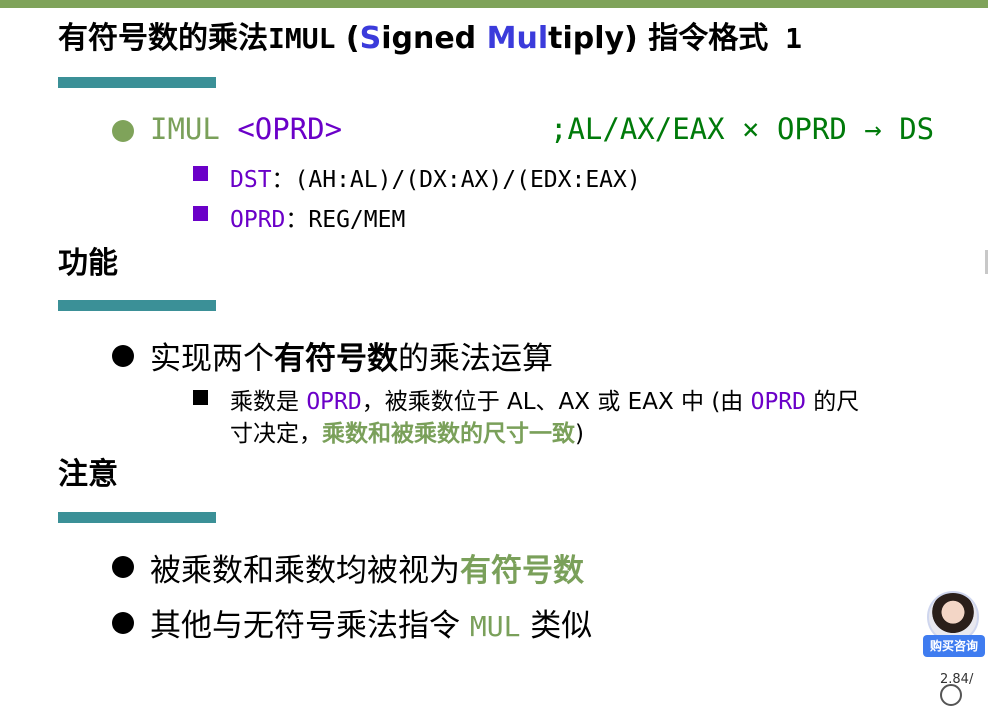 Image resolution: width=988 pixels, height=706 pixels. I want to click on syntax-instr: IMUL, so click(185, 129).